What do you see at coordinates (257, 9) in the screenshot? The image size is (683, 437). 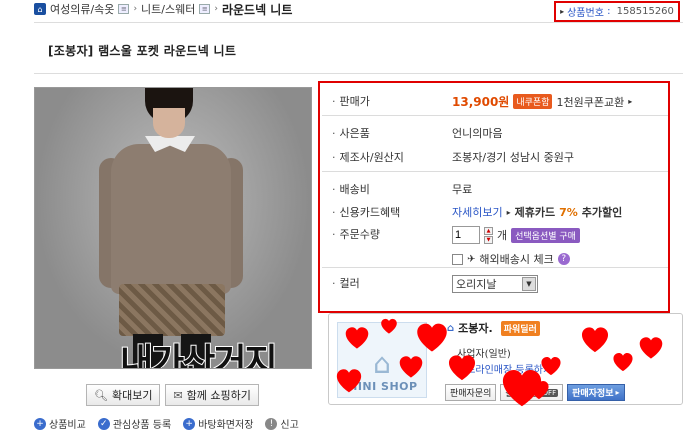 I see `breadcrumb-item-current: 라운드넥 니트` at bounding box center [257, 9].